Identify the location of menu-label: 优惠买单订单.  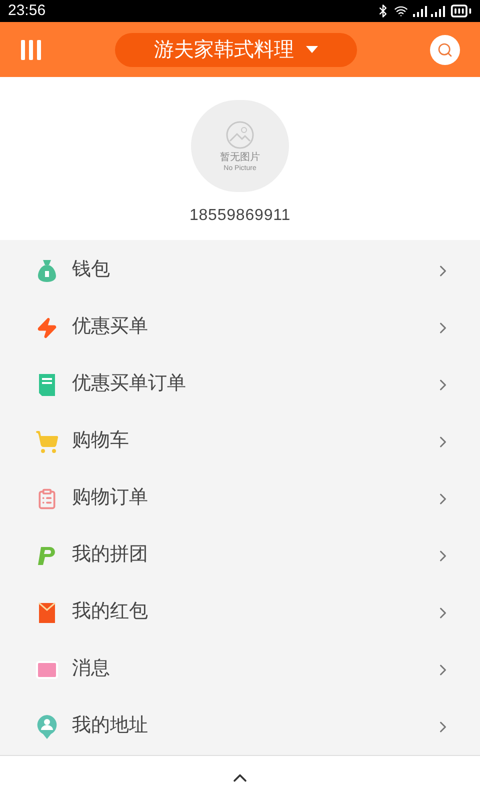
(129, 384).